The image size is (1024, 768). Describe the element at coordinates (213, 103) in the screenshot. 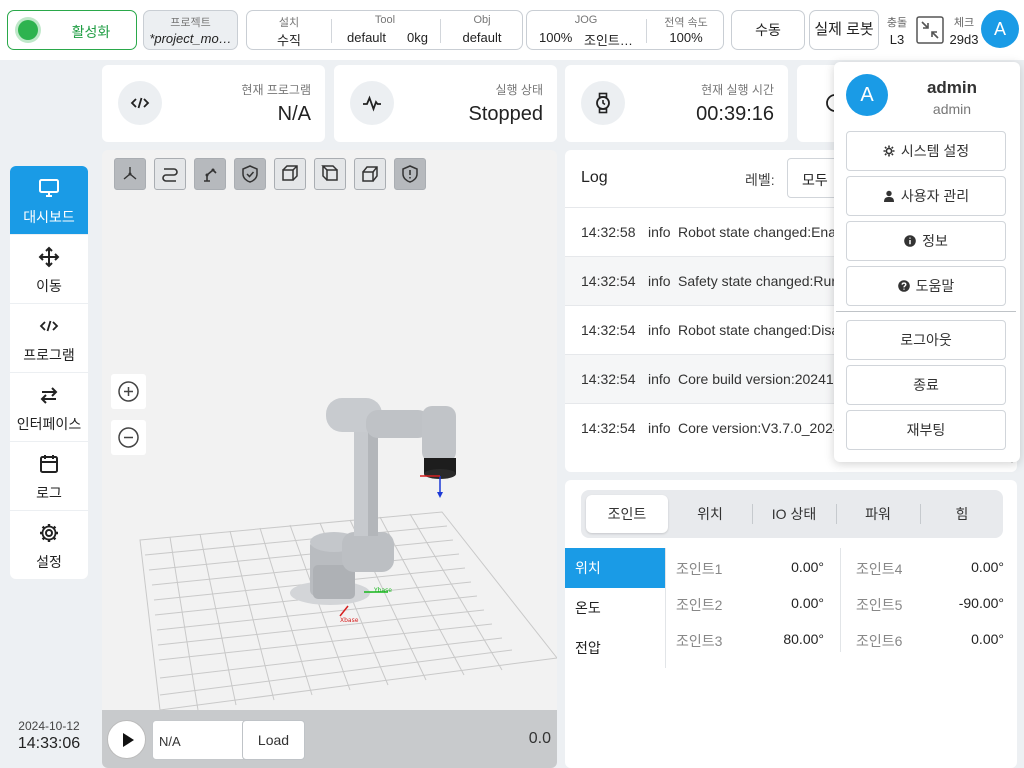

I see `current-program-card: 현재 프로그램 N/A` at that location.